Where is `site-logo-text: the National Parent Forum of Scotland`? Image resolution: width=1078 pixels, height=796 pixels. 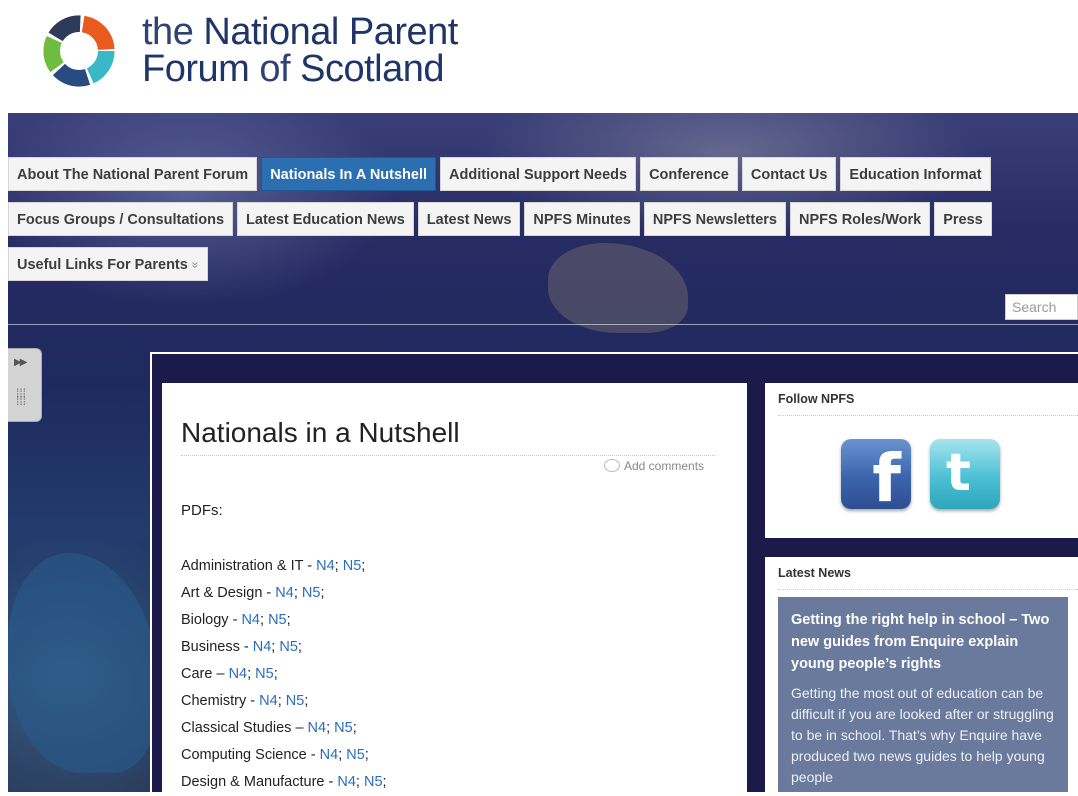
site-logo-text: the National Parent Forum of Scotland is located at coordinates (300, 50).